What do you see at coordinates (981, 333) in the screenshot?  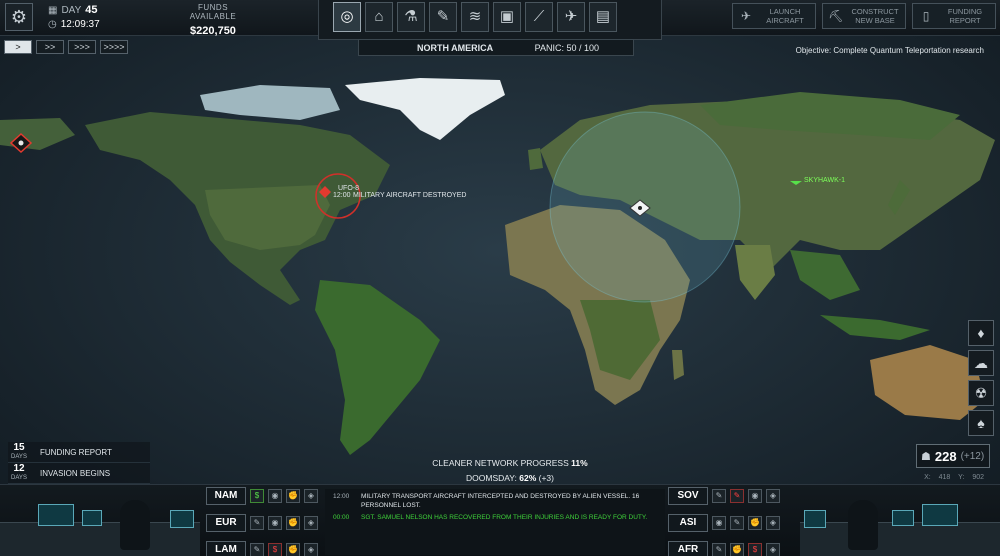 I see `crystal-icon: ♦` at bounding box center [981, 333].